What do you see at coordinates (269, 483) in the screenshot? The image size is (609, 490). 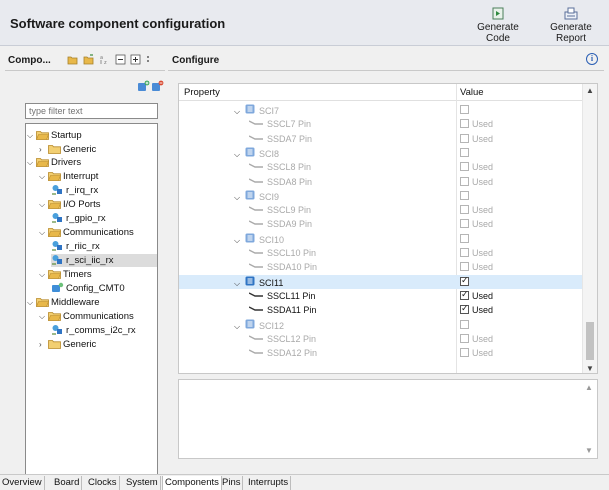 I see `tab-interrupts: Interrupts` at bounding box center [269, 483].